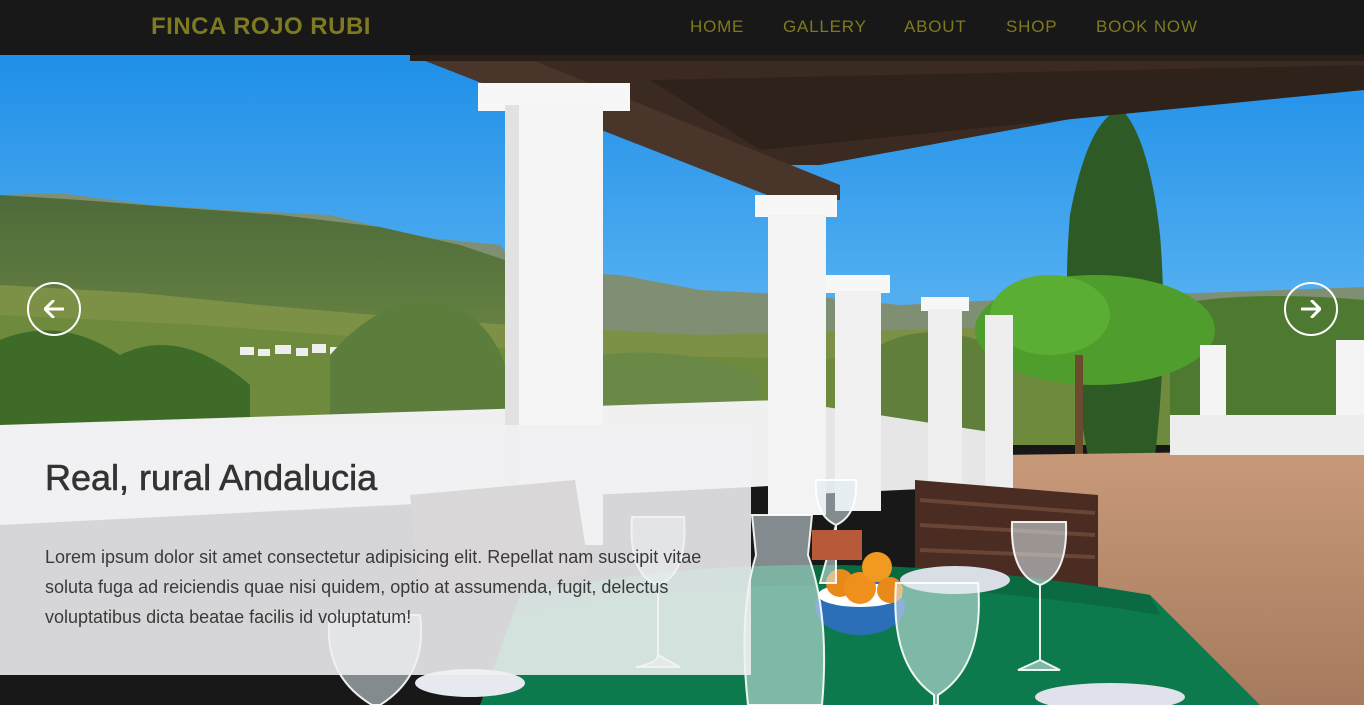 The height and width of the screenshot is (705, 1364). Describe the element at coordinates (211, 478) in the screenshot. I see `slide-title: Real, rural Andalucia` at that location.